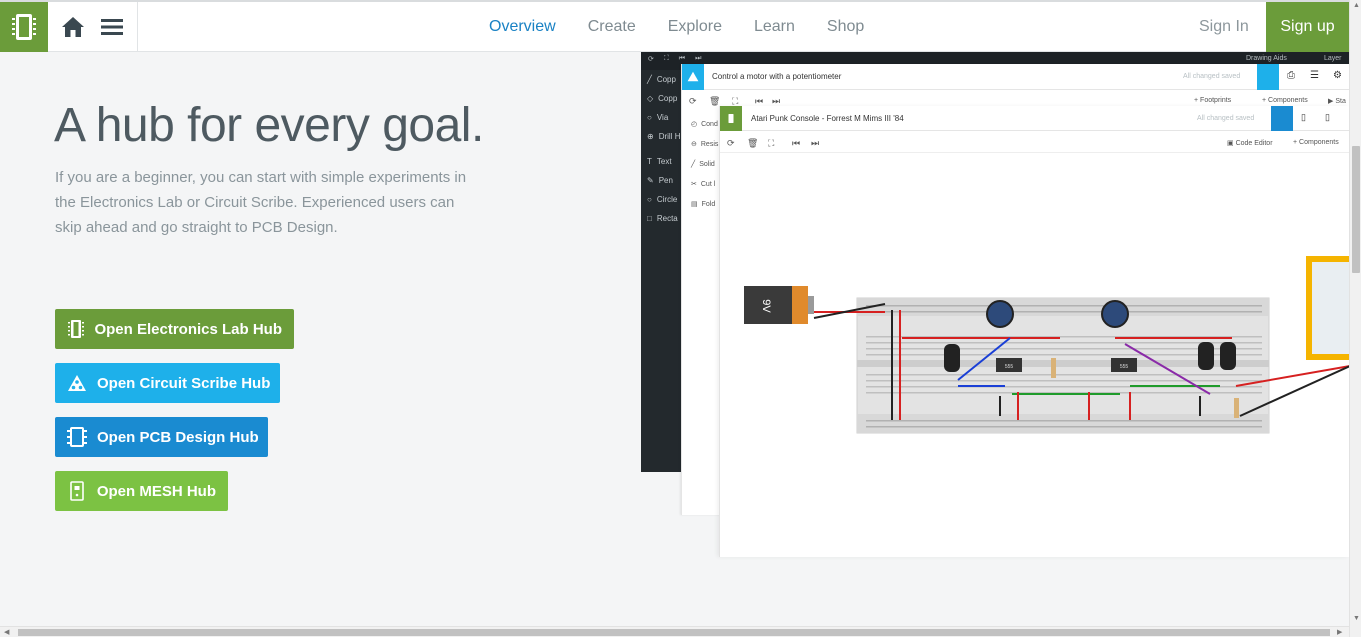  I want to click on pcb-tool: ○ Circle, so click(662, 199).